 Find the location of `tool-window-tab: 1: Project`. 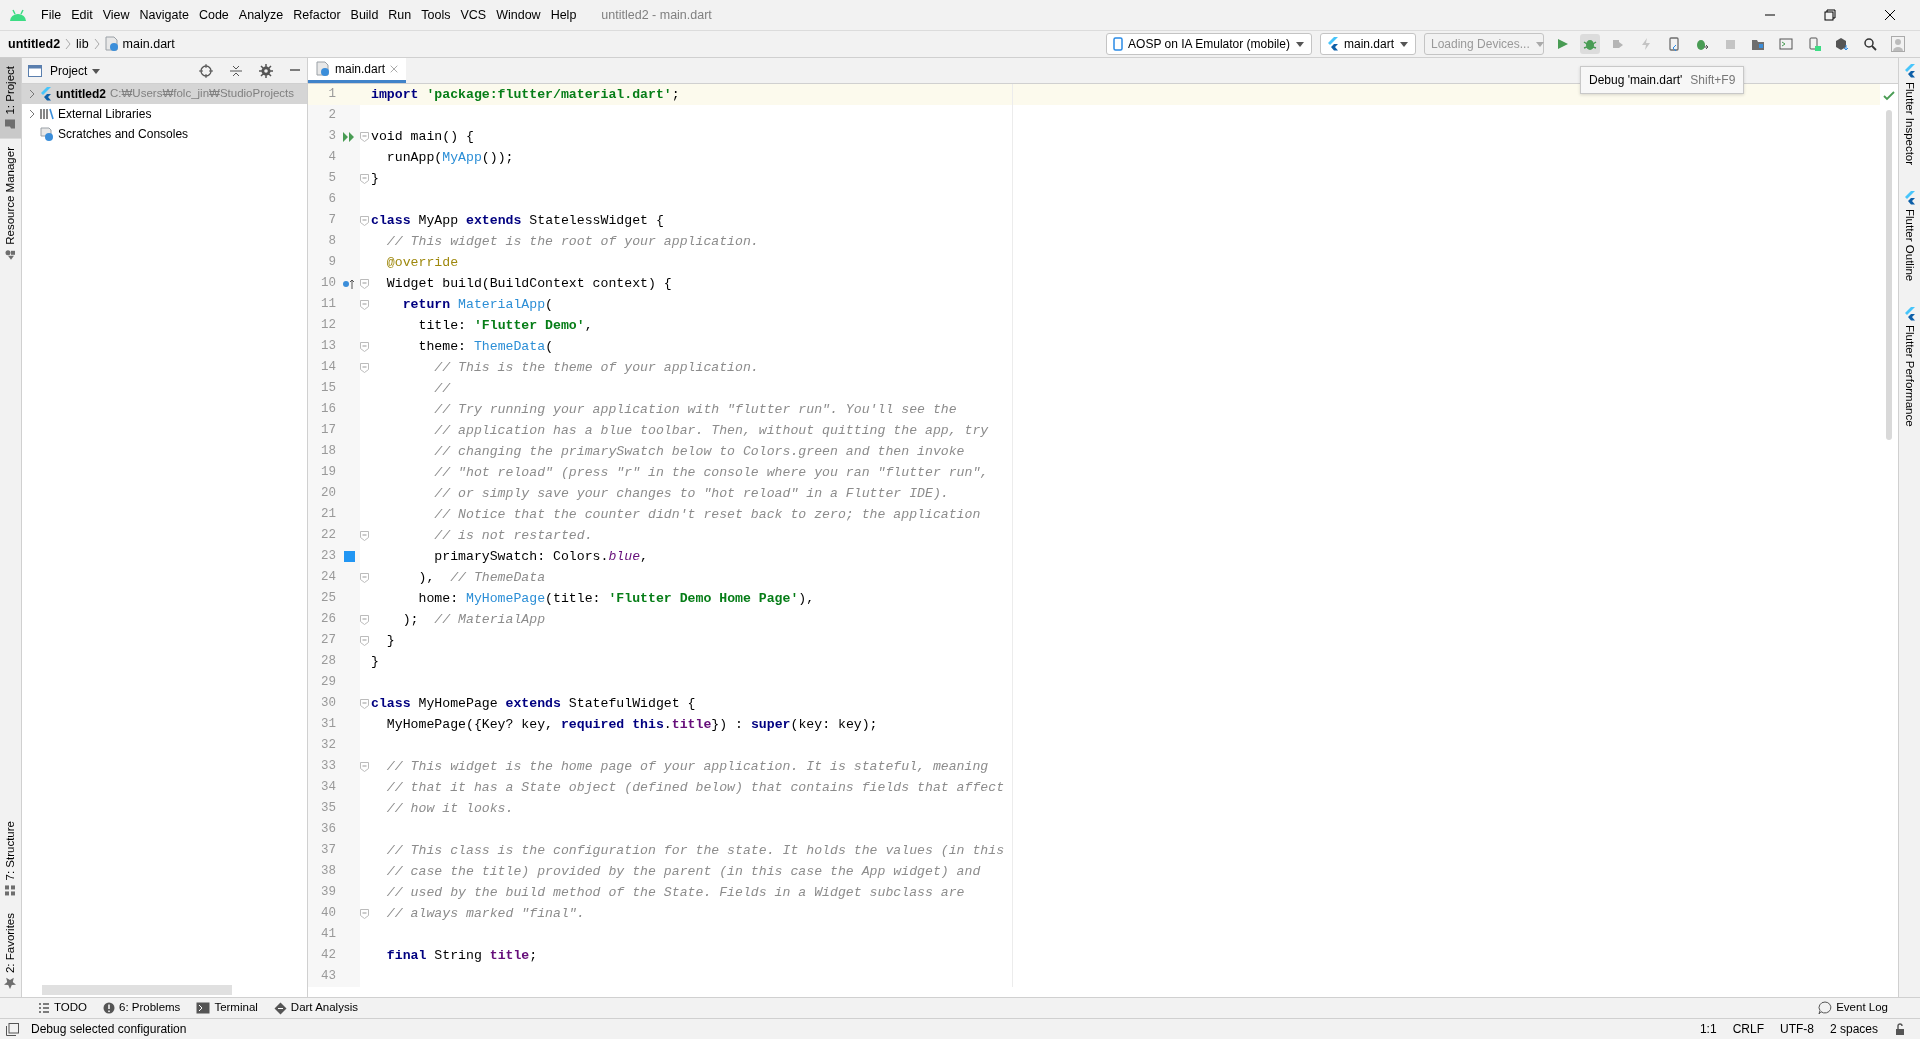

tool-window-tab: 1: Project is located at coordinates (10, 98).